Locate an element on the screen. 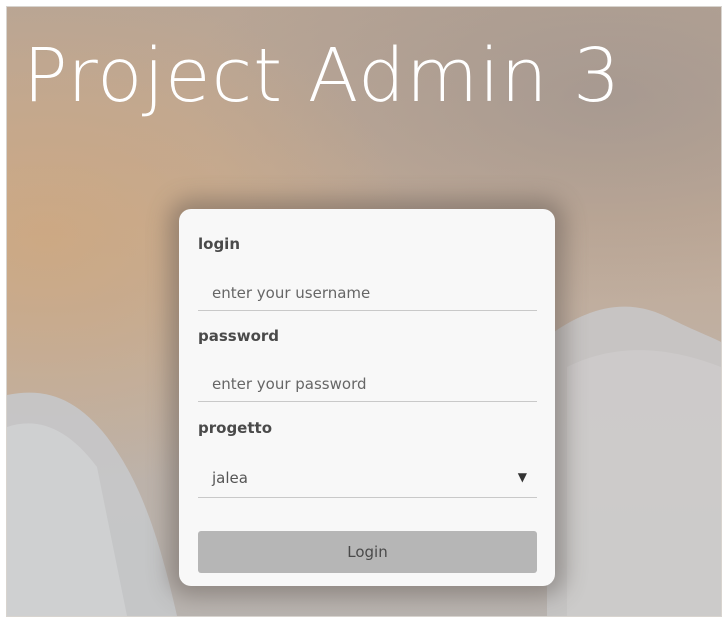 This screenshot has height=621, width=726. login-button: Login is located at coordinates (367, 552).